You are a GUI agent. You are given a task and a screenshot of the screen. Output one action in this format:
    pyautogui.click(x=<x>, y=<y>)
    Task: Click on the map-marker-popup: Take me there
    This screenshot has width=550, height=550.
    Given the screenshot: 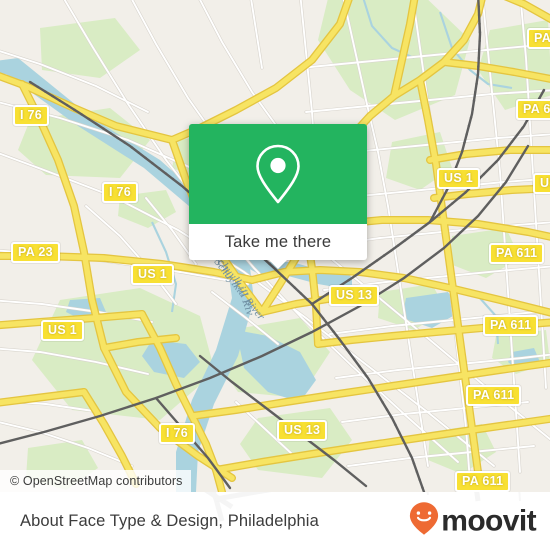 What is the action you would take?
    pyautogui.click(x=278, y=196)
    